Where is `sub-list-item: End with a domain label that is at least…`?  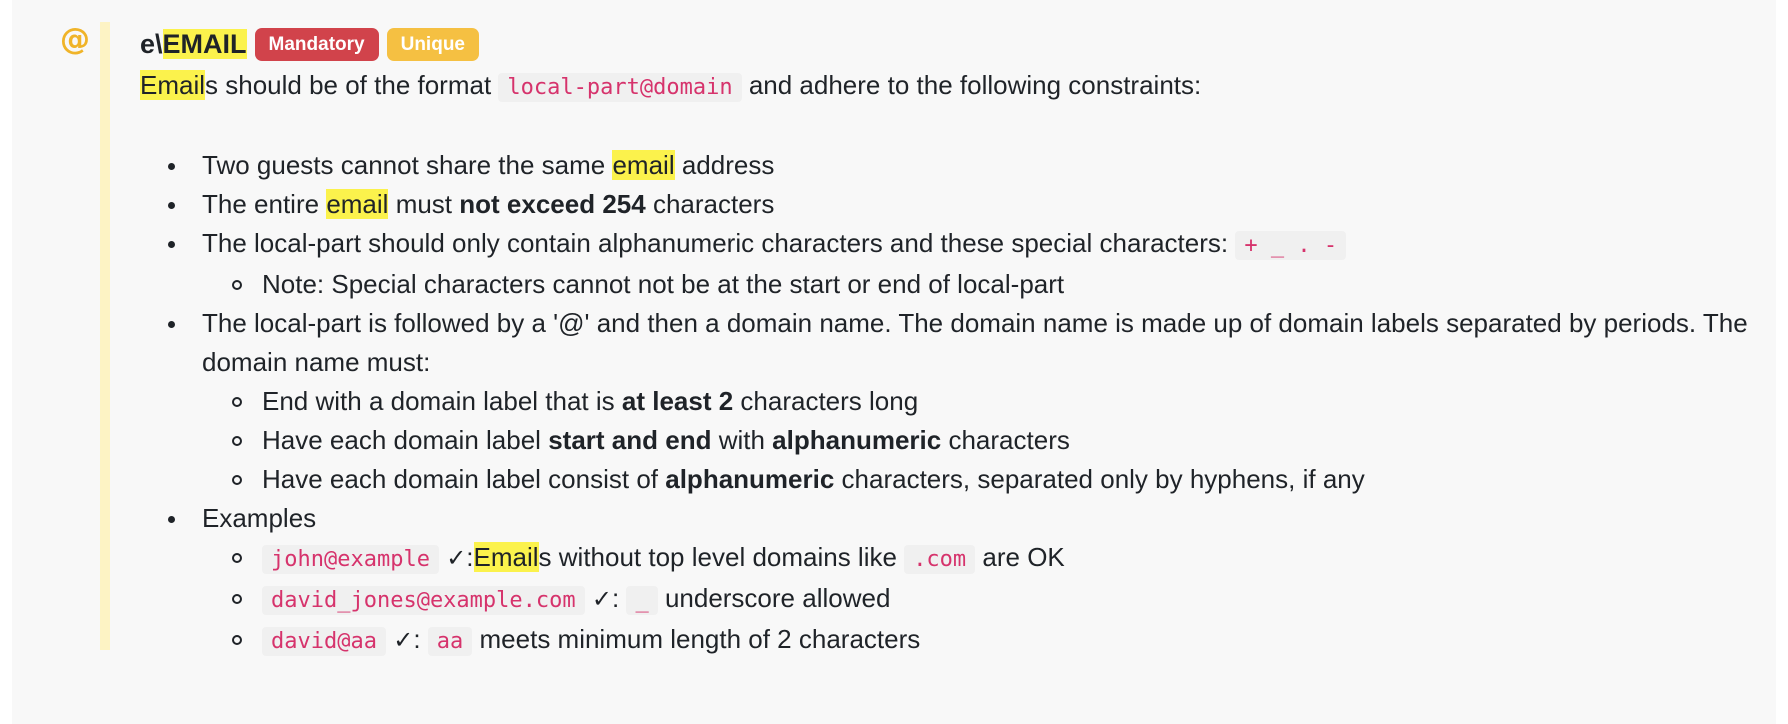
sub-list-item: End with a domain label that is at least… is located at coordinates (981, 401).